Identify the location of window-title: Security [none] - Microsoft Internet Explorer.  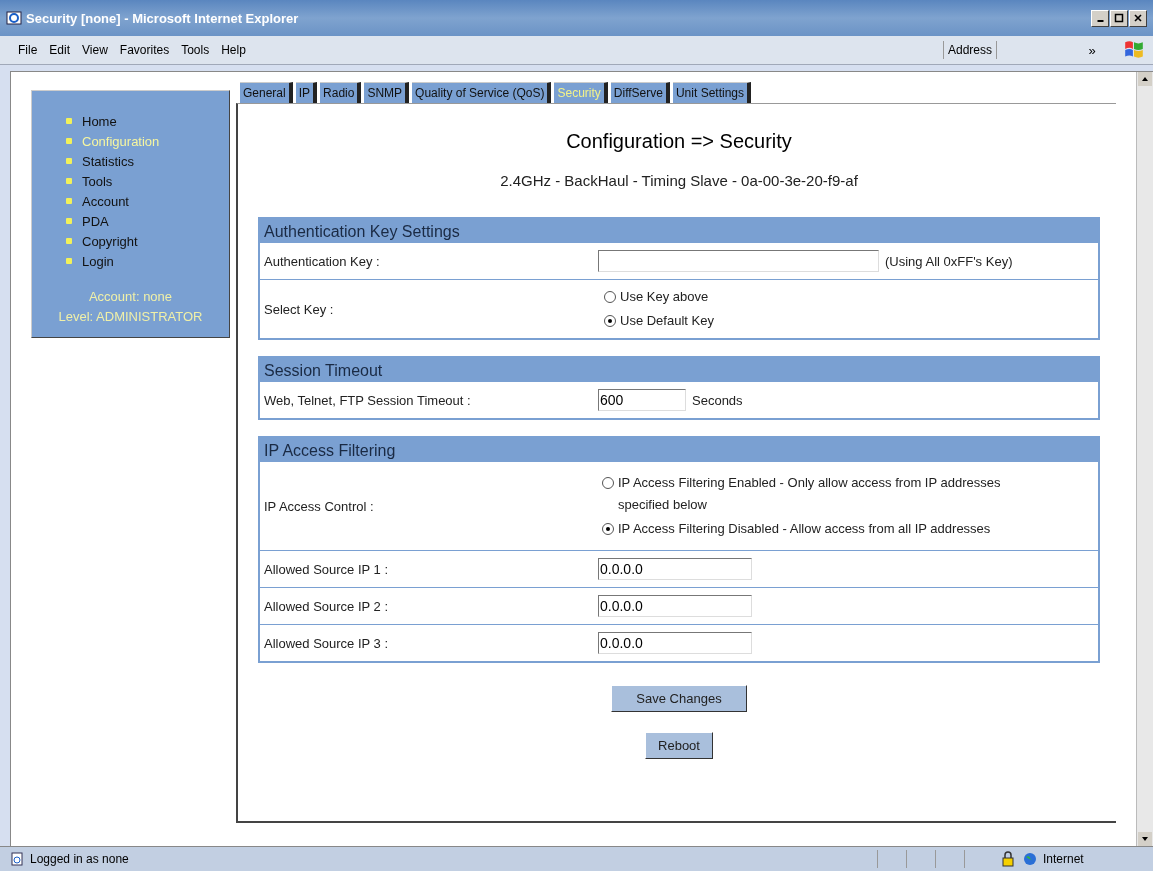
(163, 18).